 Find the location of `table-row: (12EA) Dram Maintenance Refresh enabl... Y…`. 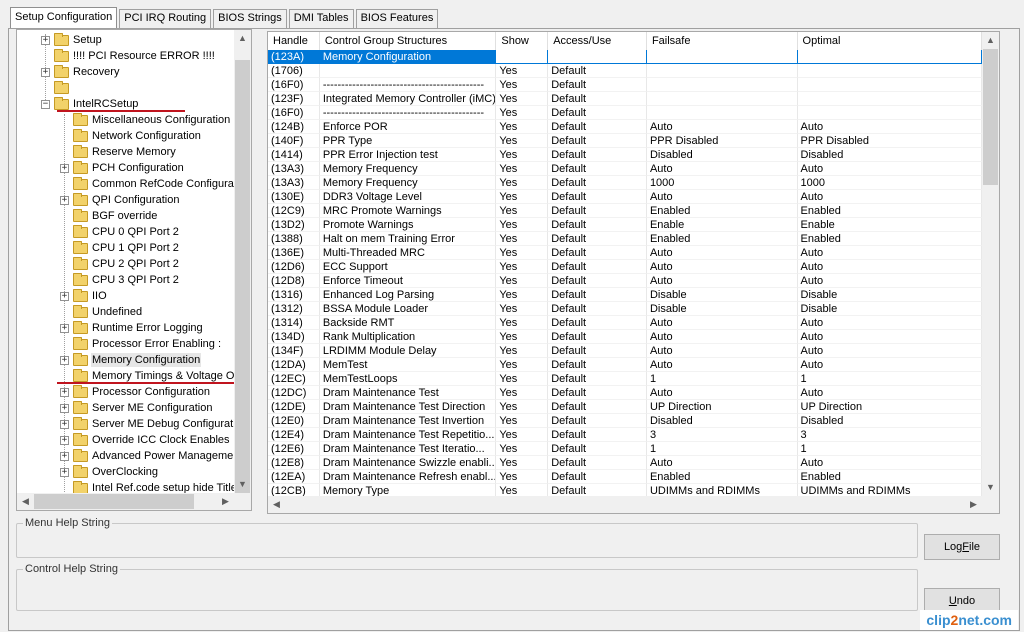

table-row: (12EA) Dram Maintenance Refresh enabl... Y… is located at coordinates (625, 477).